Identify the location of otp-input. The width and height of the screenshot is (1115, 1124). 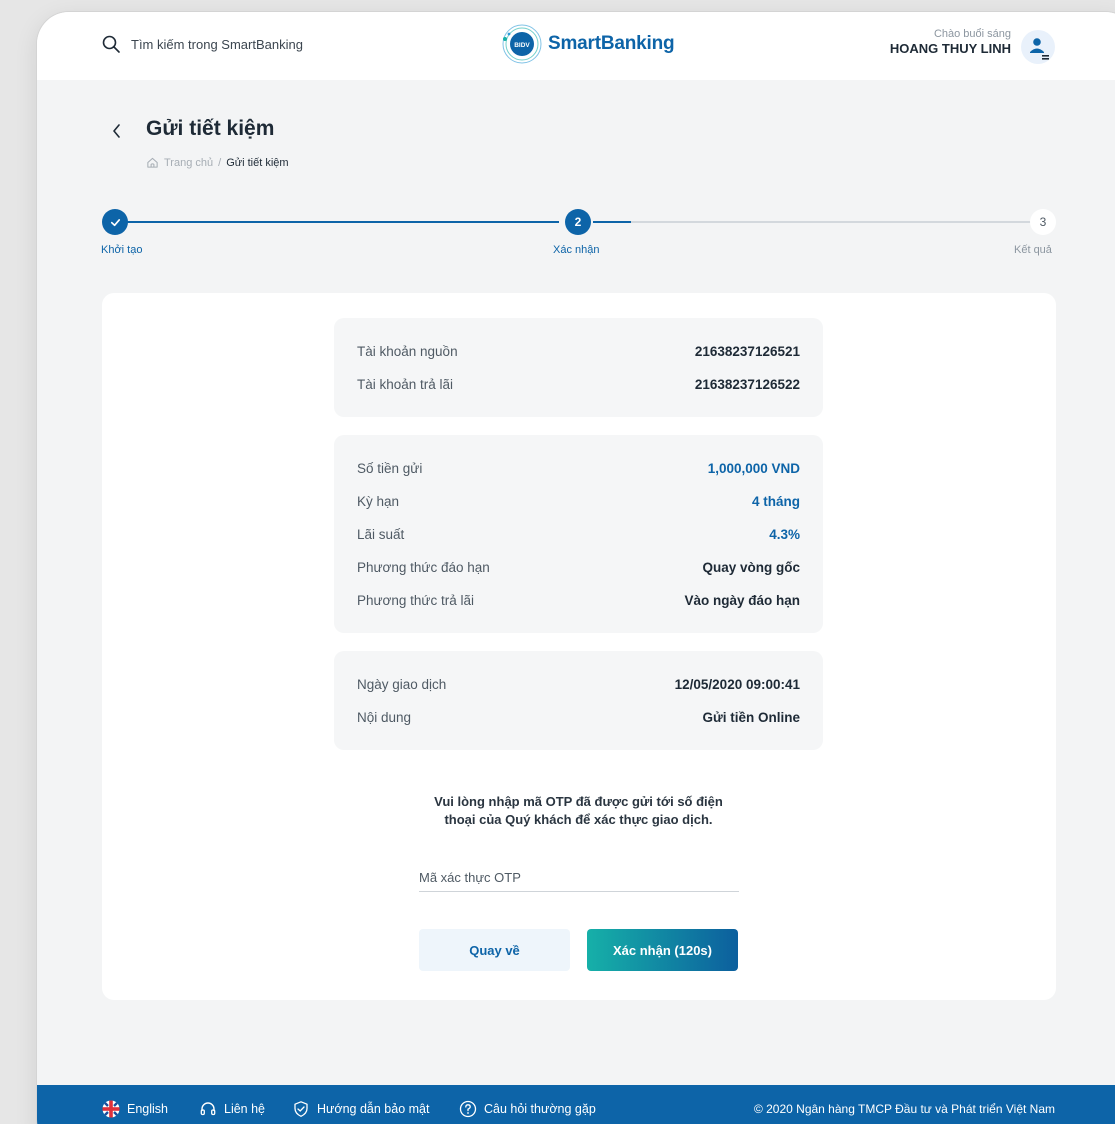
(579, 878).